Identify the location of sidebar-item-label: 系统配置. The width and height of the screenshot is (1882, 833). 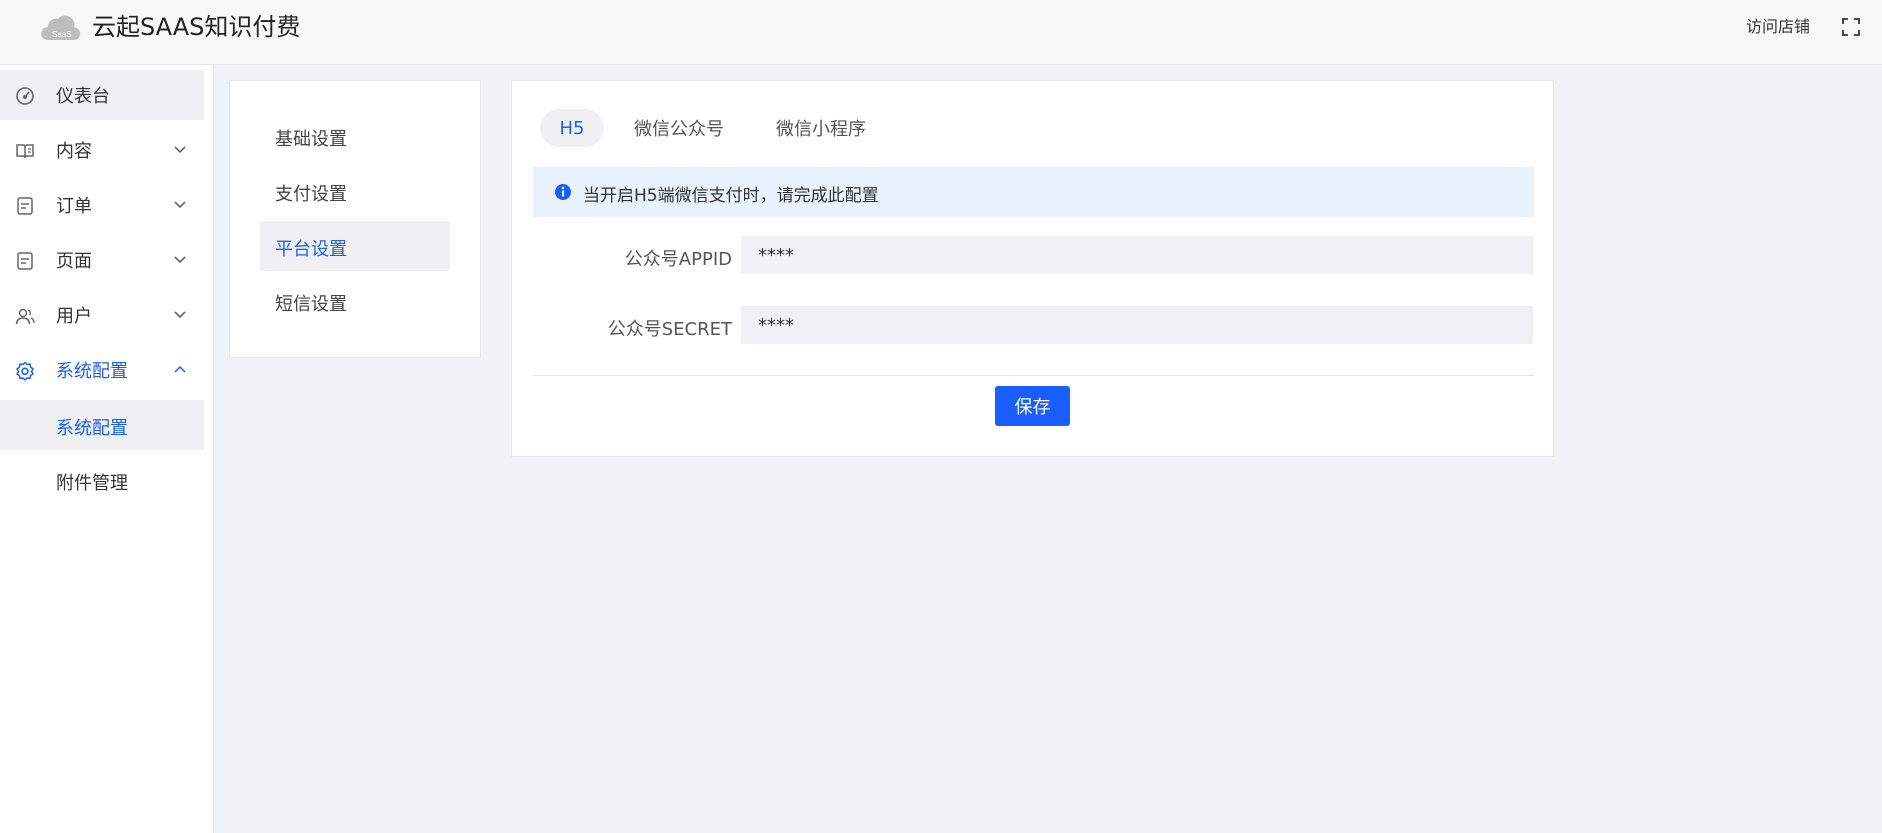
(92, 371).